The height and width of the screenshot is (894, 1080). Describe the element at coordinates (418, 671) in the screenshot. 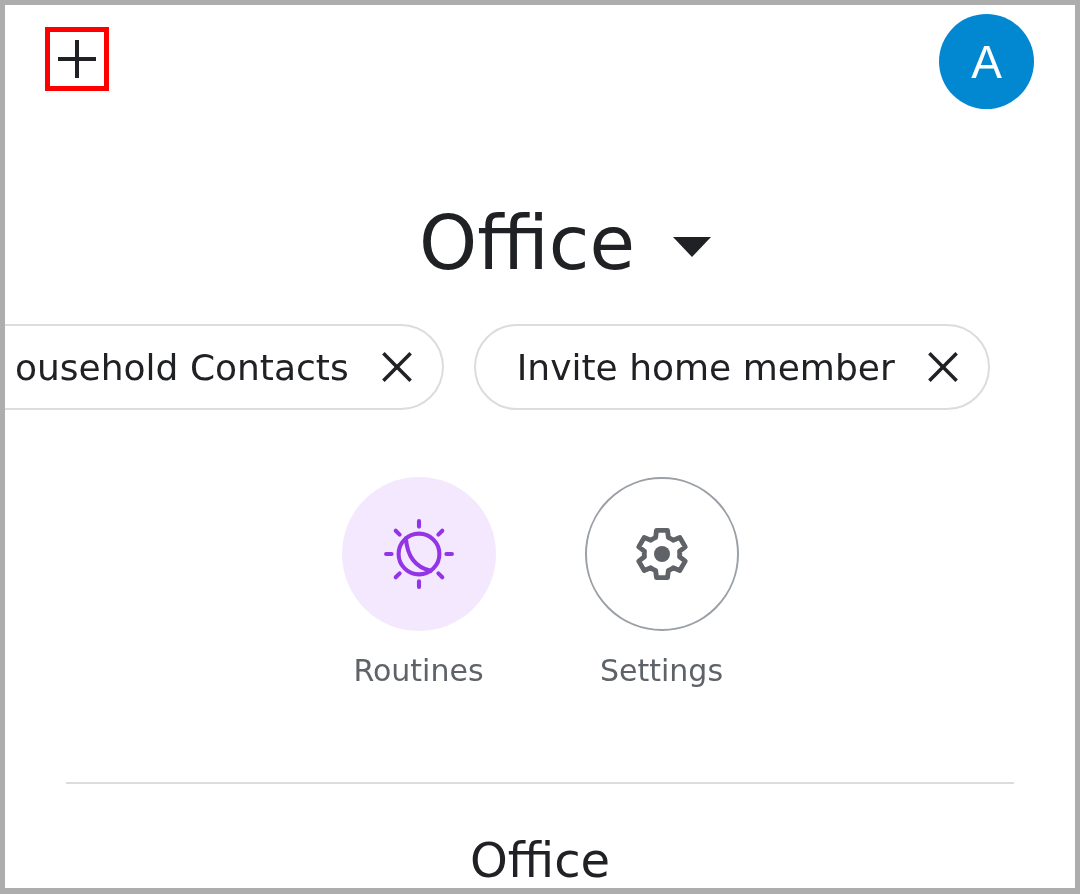

I see `action-label: Routines` at that location.